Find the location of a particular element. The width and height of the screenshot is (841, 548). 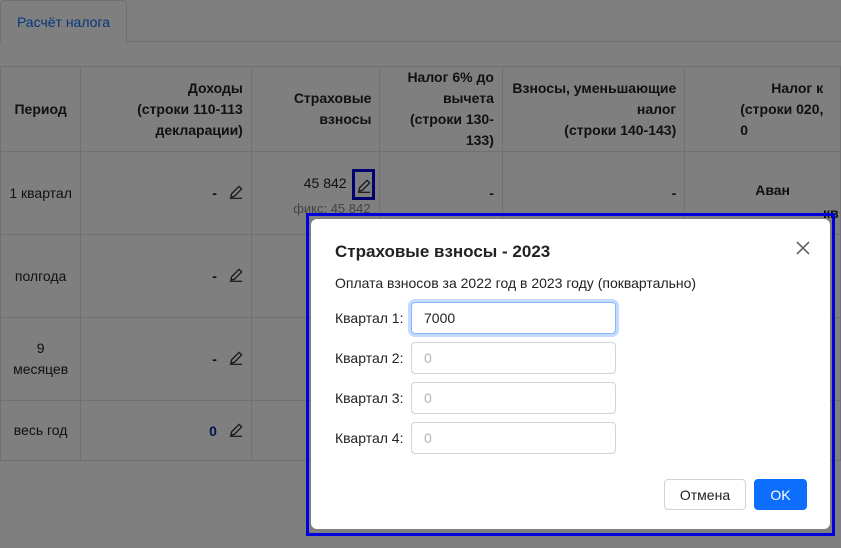

quarter-4-label: Квартал 4: is located at coordinates (369, 438).